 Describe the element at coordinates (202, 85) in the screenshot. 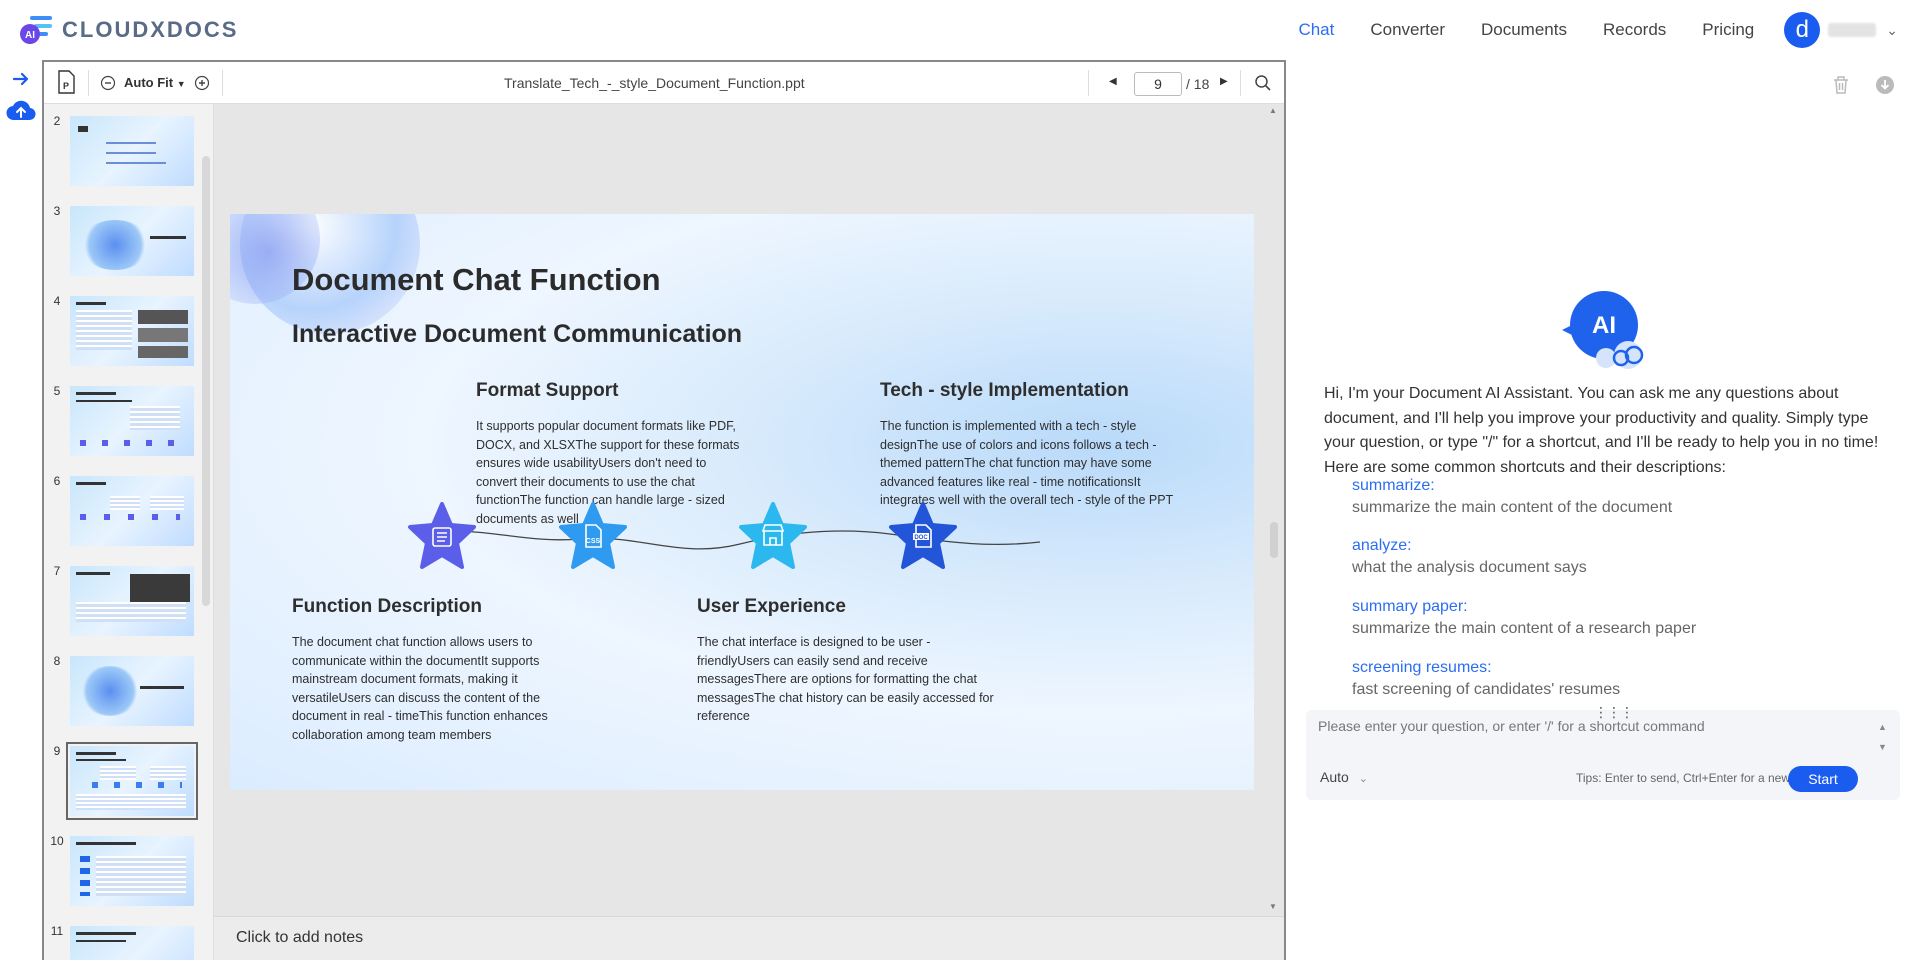

I see `zoom-in-icon` at that location.